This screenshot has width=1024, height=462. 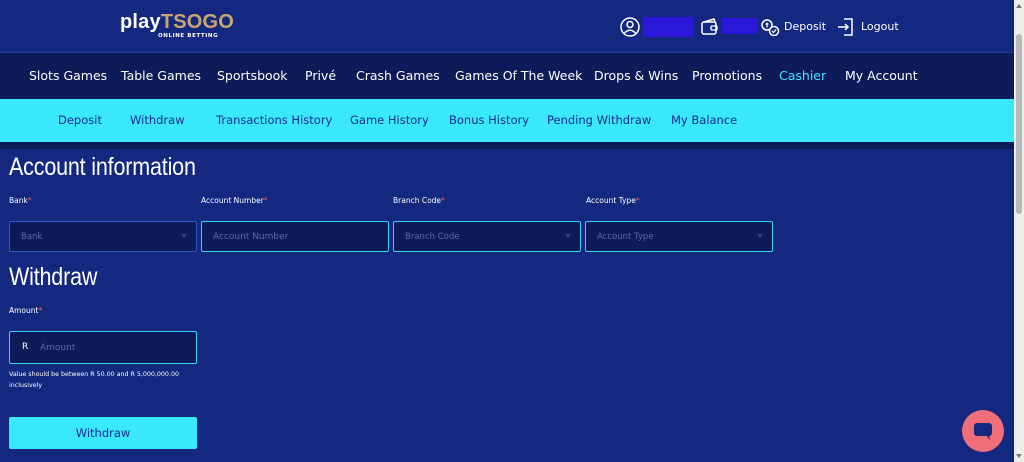 I want to click on amount-input, so click(x=103, y=347).